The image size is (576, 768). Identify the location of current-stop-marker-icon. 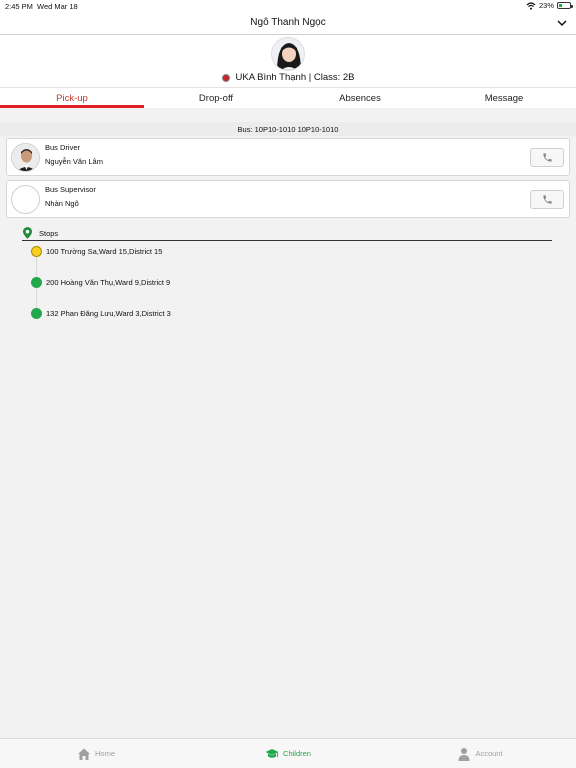
(36, 251).